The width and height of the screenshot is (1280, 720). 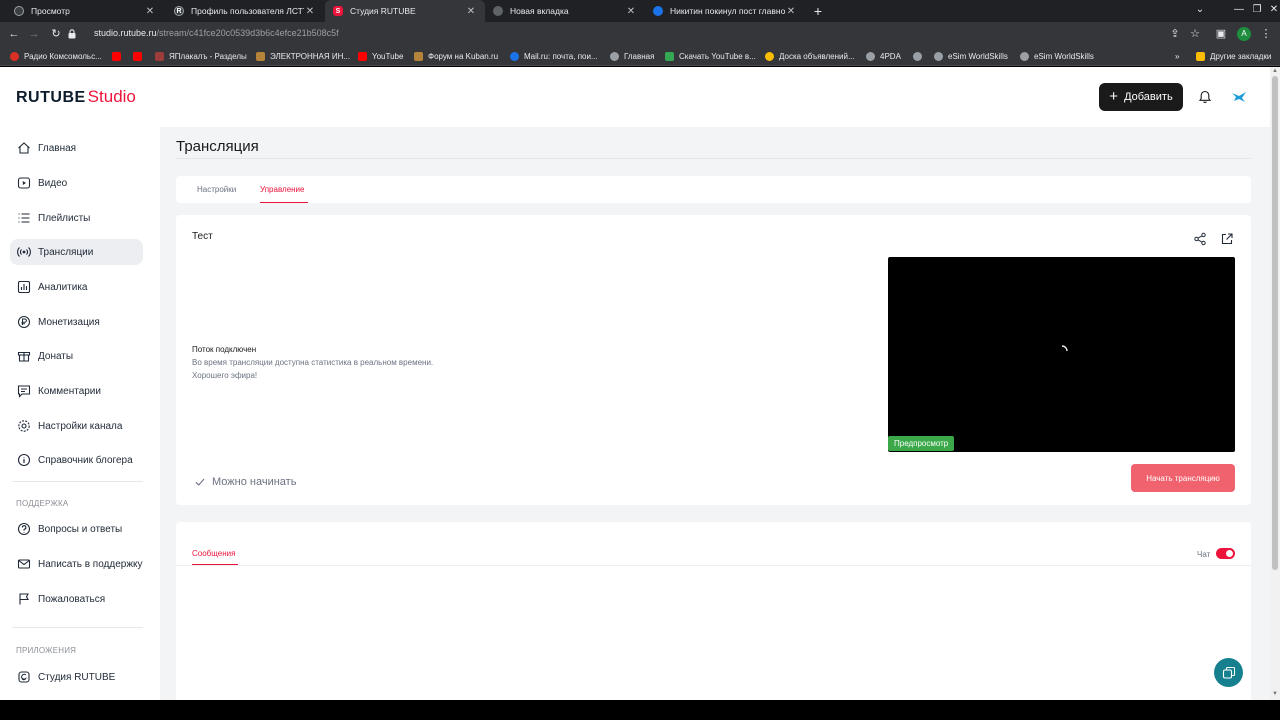 I want to click on bookmark-label: Главная, so click(x=639, y=56).